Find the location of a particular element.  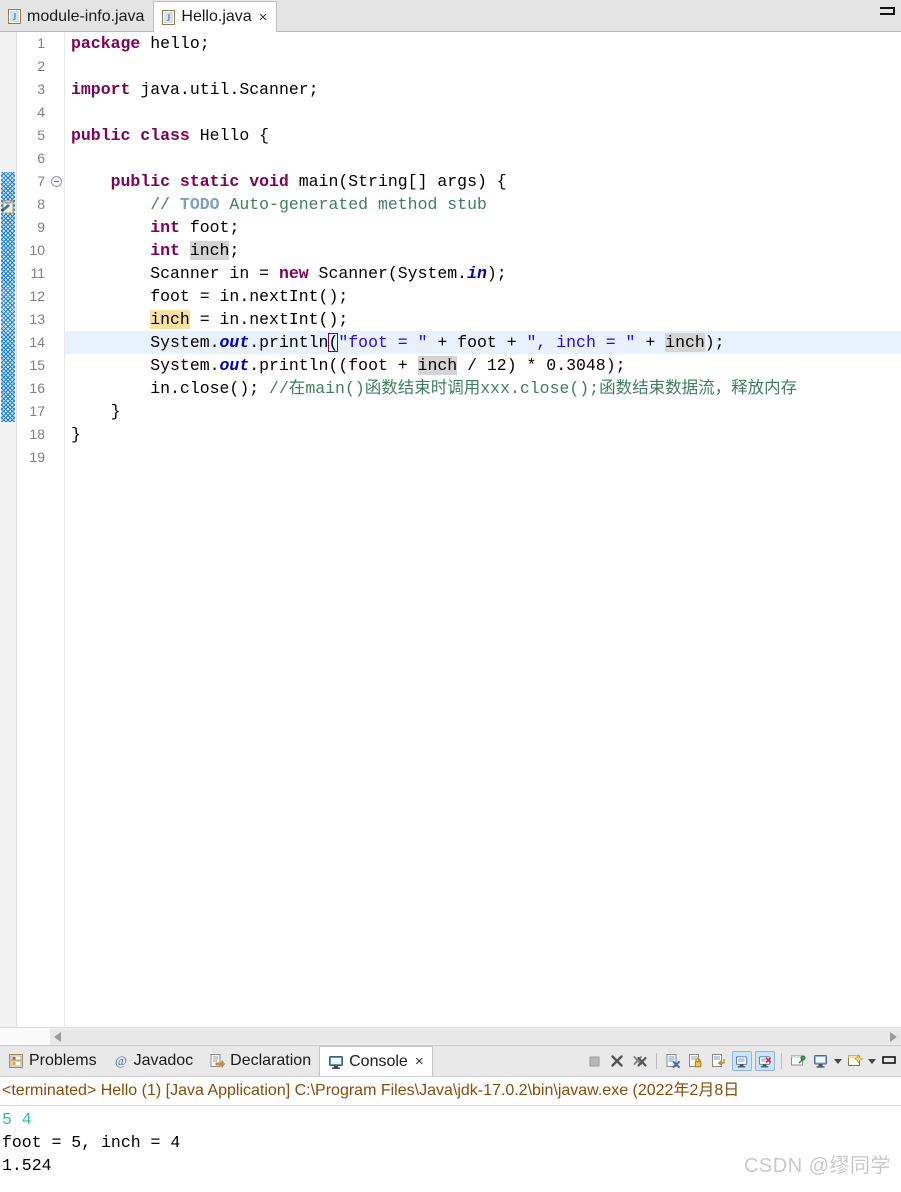

code-token: } is located at coordinates (76, 434).